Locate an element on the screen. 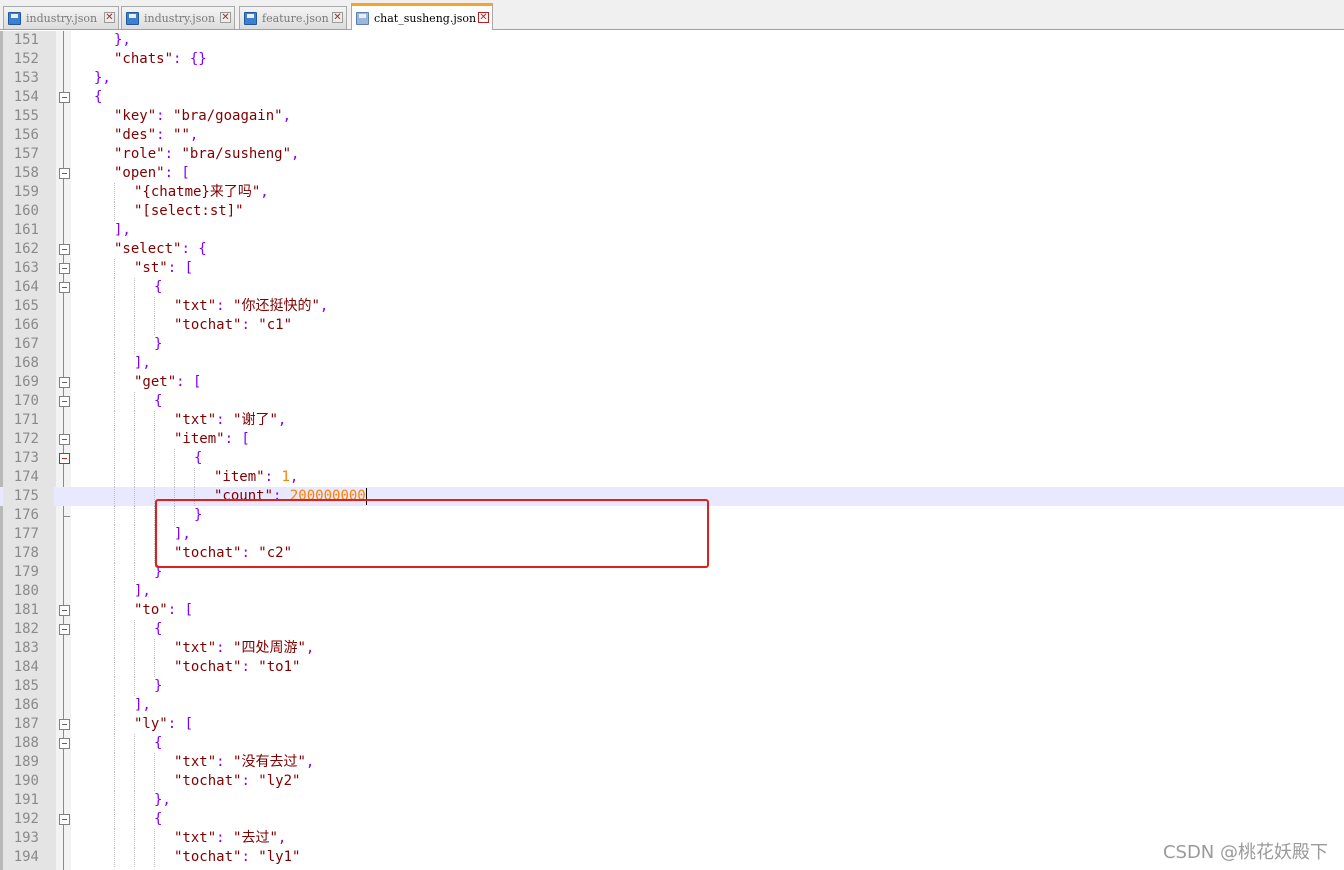 This screenshot has width=1344, height=870. code-text: "txt": "四处周游", is located at coordinates (244, 648).